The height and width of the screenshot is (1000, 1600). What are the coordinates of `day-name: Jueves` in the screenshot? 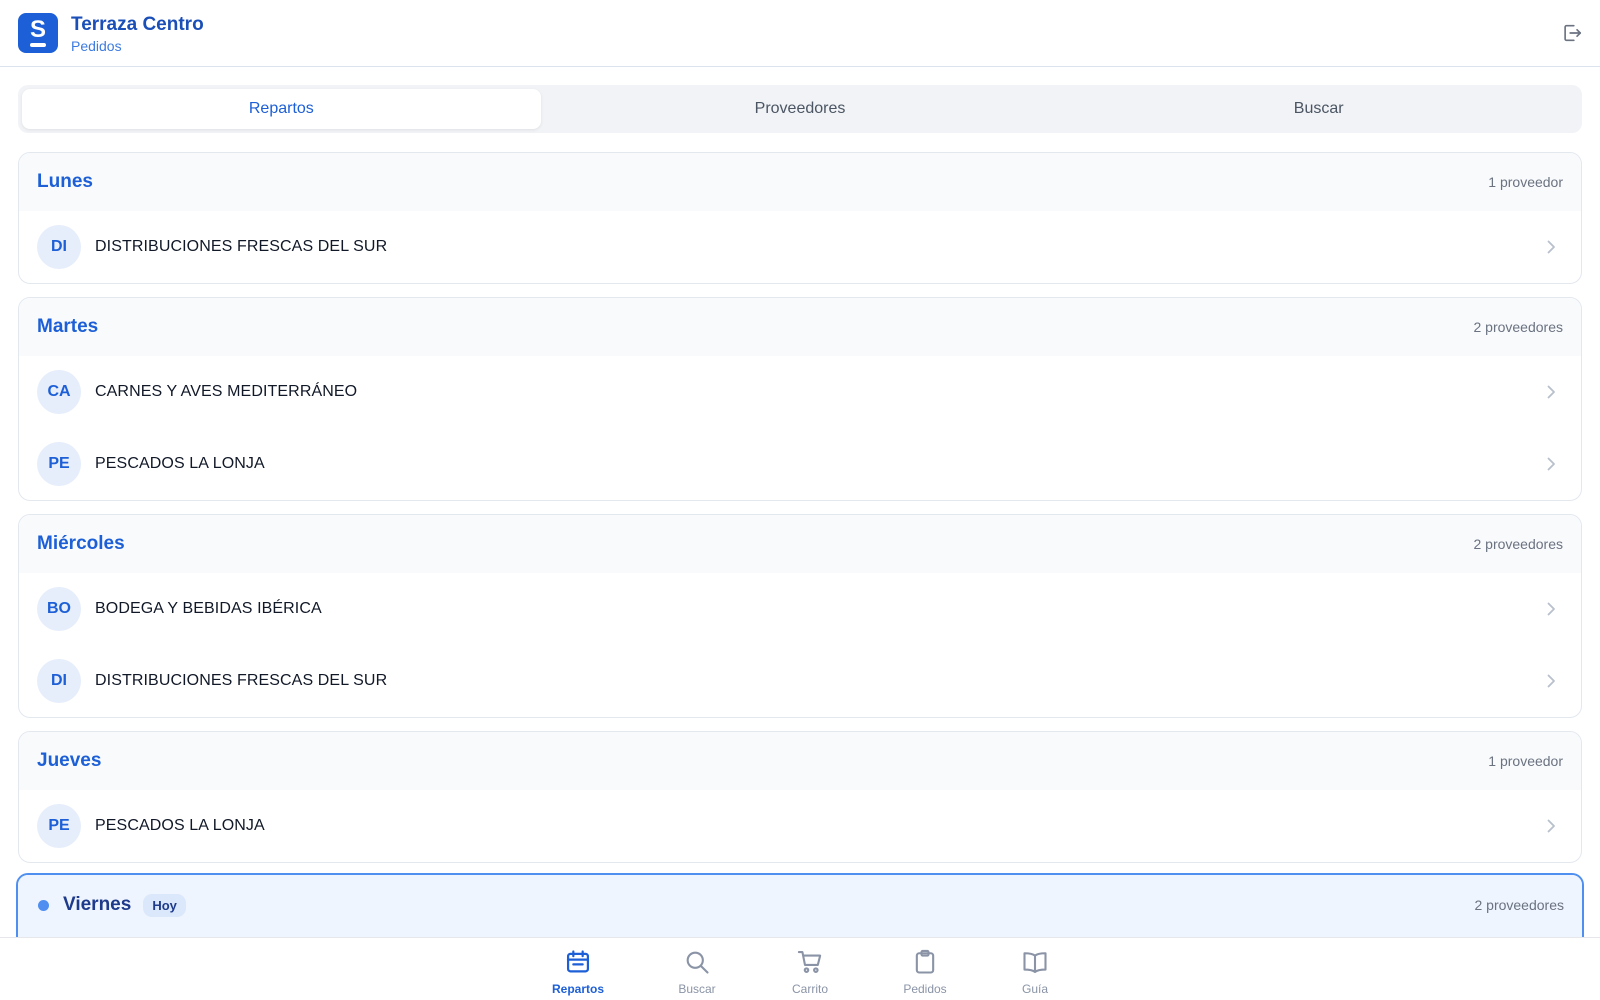 It's located at (69, 760).